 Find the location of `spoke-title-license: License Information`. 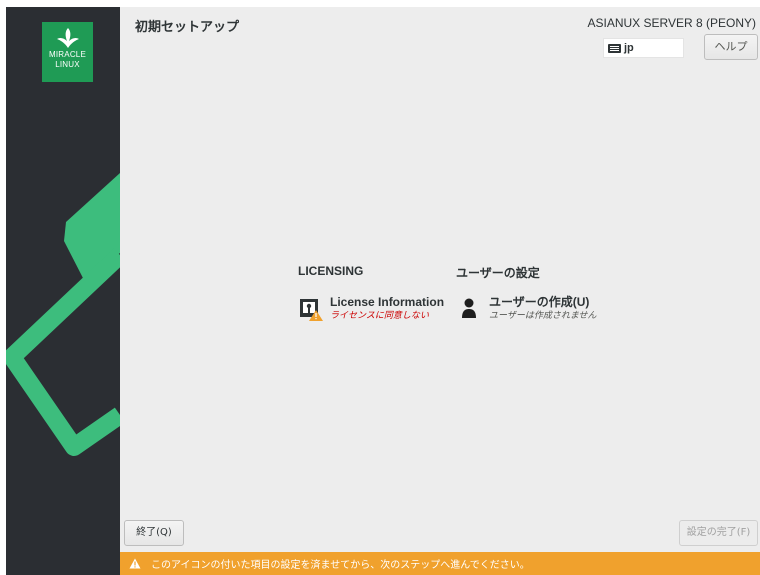

spoke-title-license: License Information is located at coordinates (387, 302).